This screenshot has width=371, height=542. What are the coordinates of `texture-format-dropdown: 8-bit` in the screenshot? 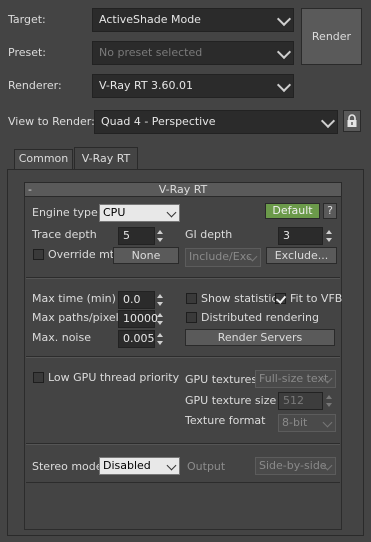 It's located at (307, 423).